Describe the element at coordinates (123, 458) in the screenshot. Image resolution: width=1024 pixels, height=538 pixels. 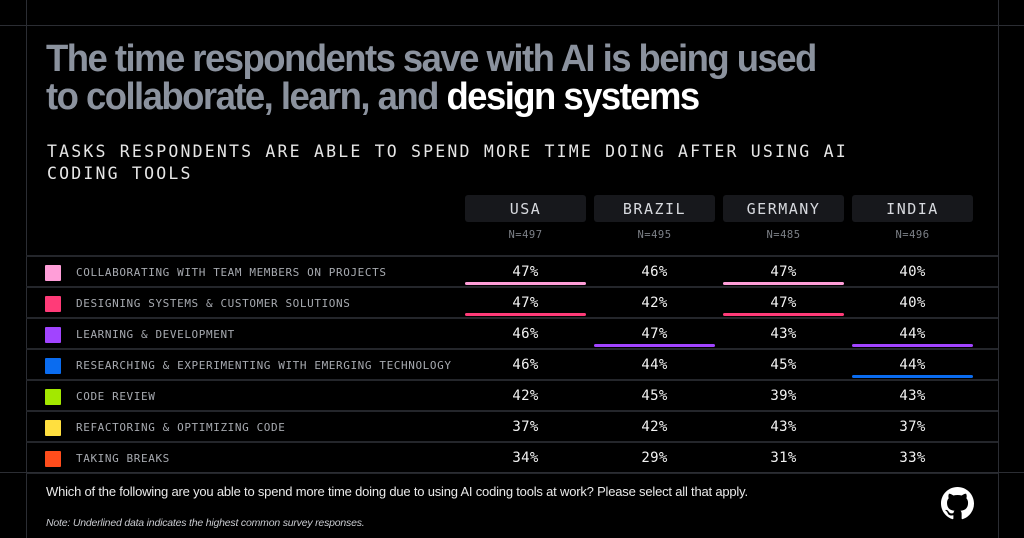
I see `row-label: TAKING BREAKS` at that location.